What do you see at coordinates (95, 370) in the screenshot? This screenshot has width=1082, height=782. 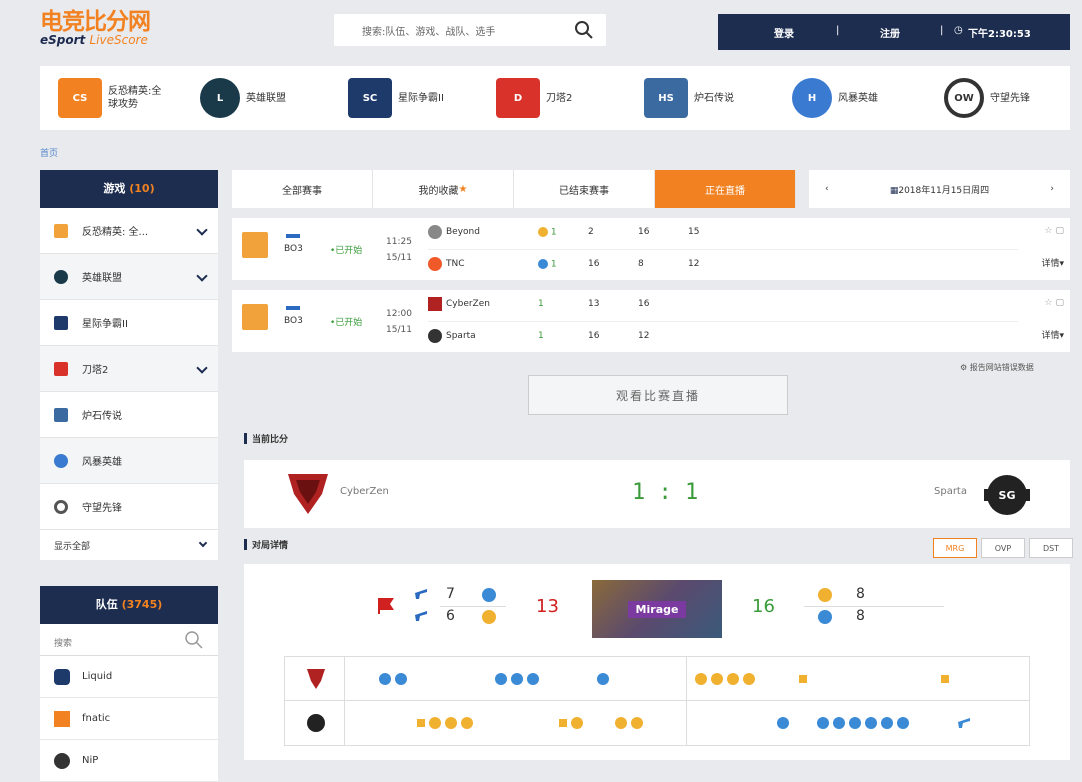 I see `sidebar-item-label: 刀塔2` at bounding box center [95, 370].